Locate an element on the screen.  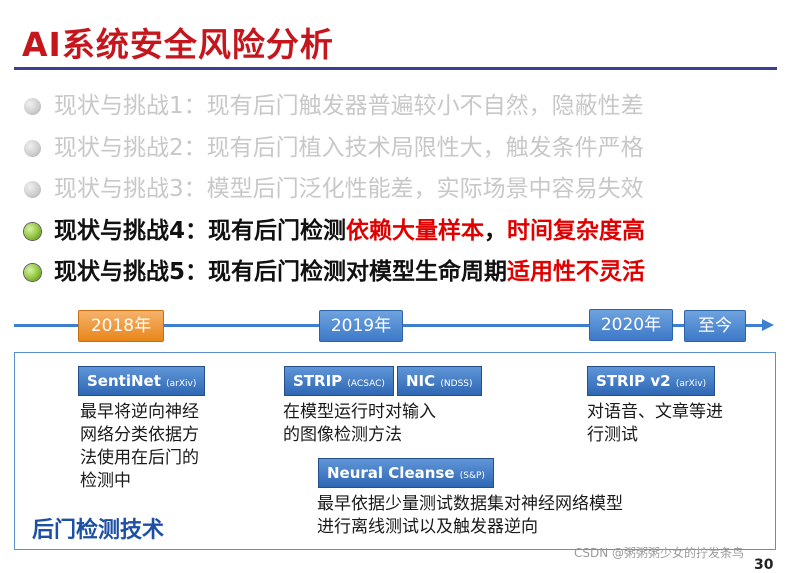
desc-line: 进行离线测试以及触发器逆向 is located at coordinates (427, 527).